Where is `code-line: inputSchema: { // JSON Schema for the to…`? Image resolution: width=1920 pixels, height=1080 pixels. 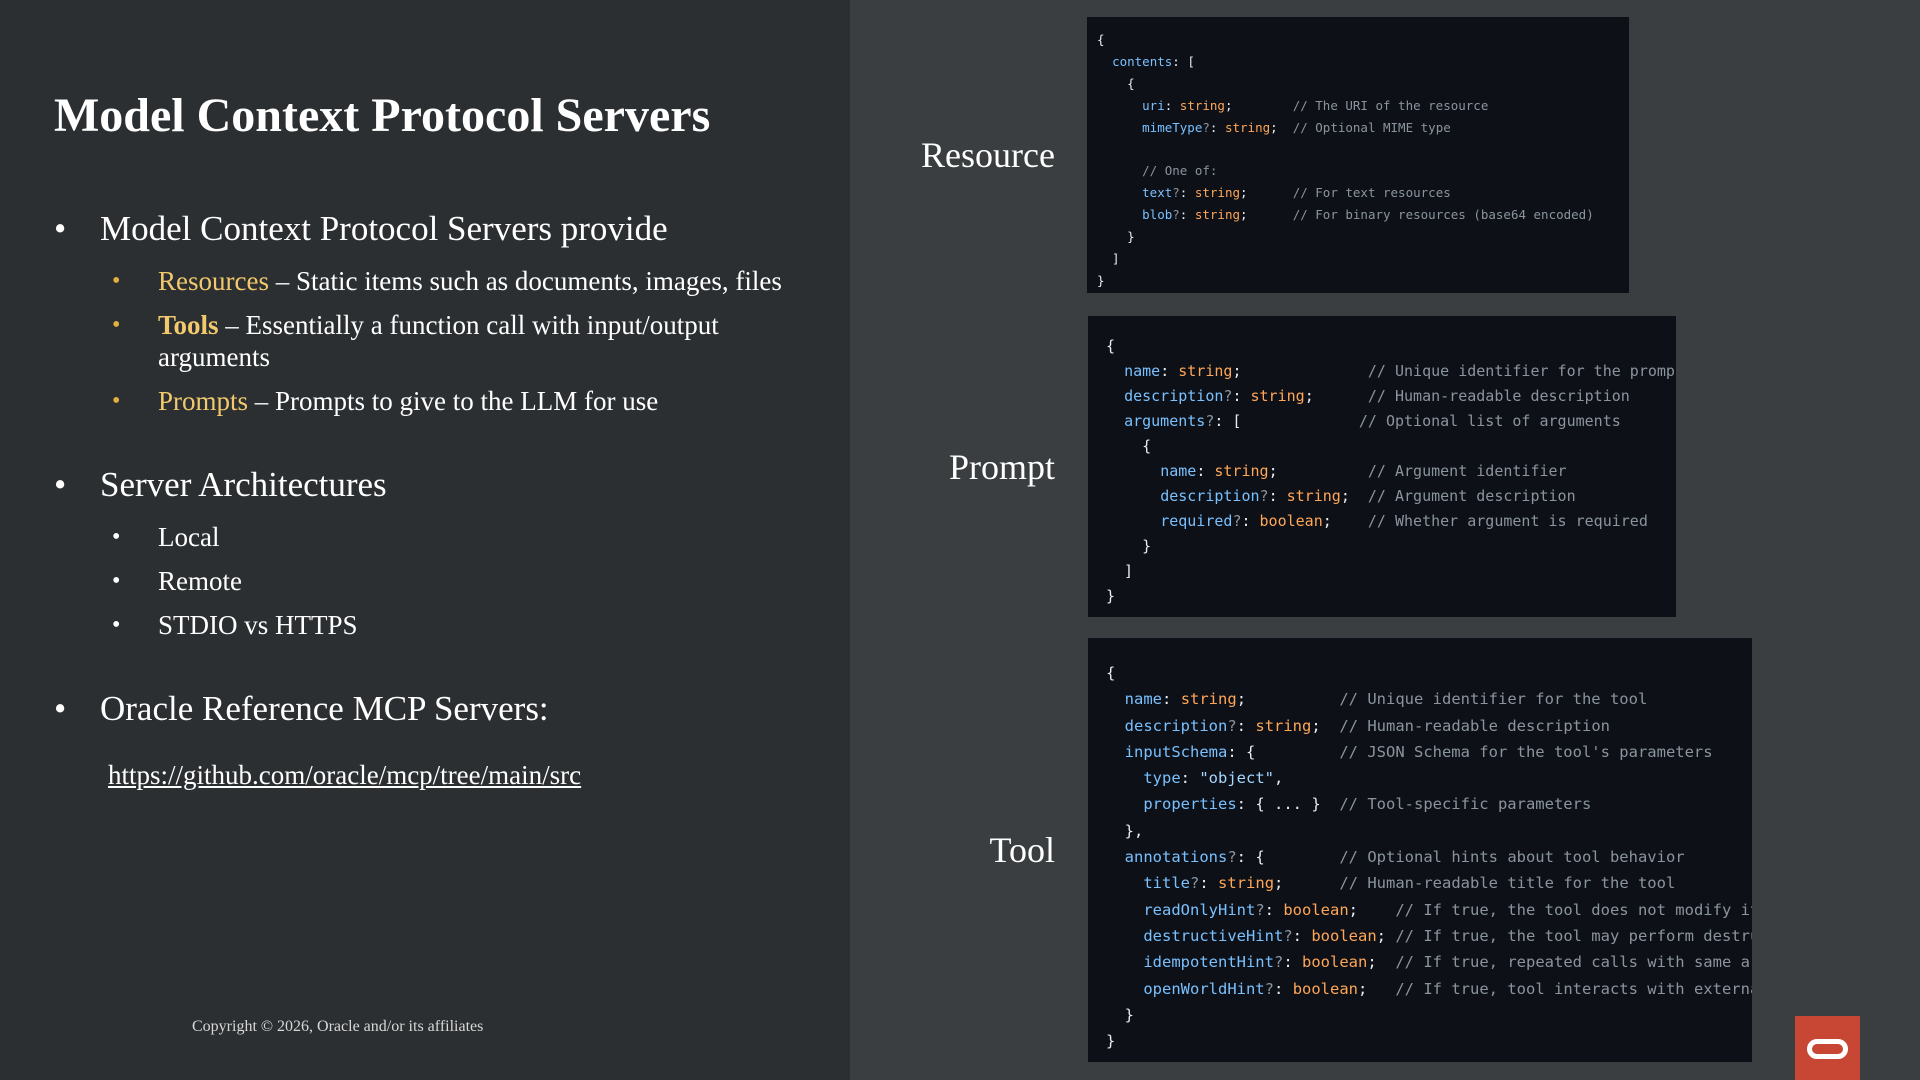
code-line: inputSchema: { // JSON Schema for the to… is located at coordinates (1418, 751).